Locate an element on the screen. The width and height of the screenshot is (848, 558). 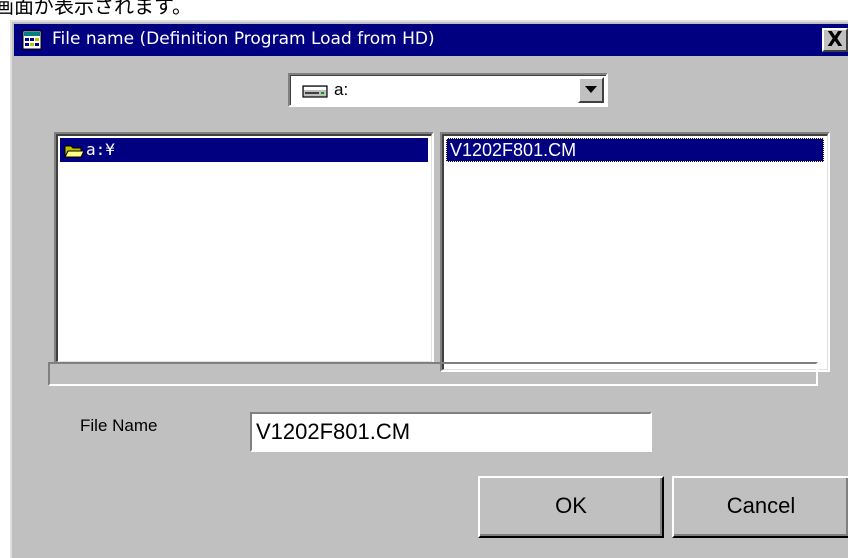
ok-button: OK is located at coordinates (571, 507).